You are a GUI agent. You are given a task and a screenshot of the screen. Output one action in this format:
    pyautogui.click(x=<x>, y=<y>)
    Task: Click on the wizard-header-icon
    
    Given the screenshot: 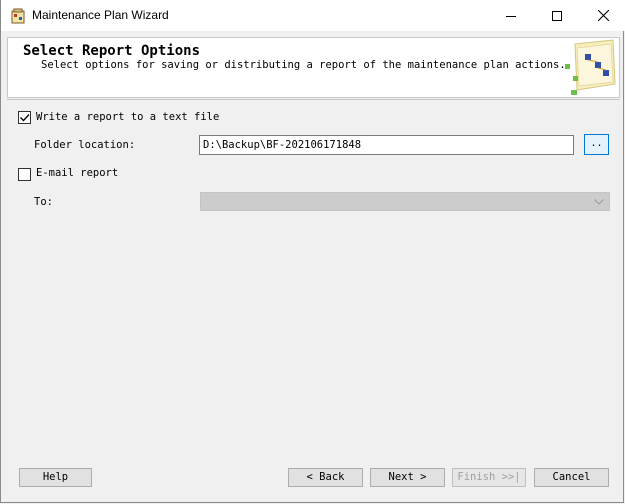 What is the action you would take?
    pyautogui.click(x=590, y=67)
    